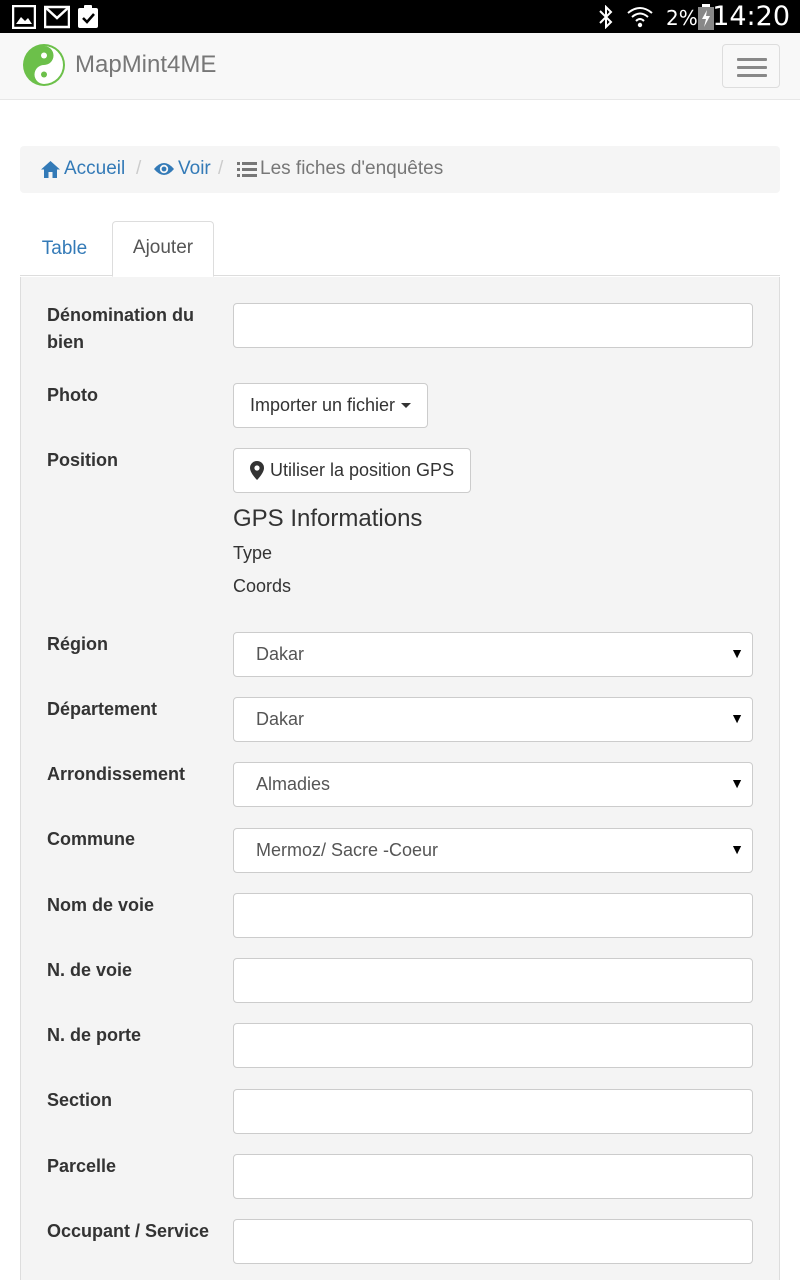  Describe the element at coordinates (120, 328) in the screenshot. I see `denomination-label: Dénomination du bien` at that location.